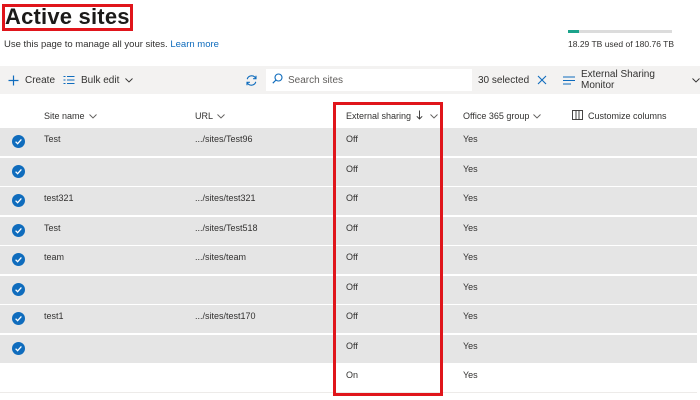 The height and width of the screenshot is (400, 700). I want to click on cell-site-name: test1, so click(54, 316).